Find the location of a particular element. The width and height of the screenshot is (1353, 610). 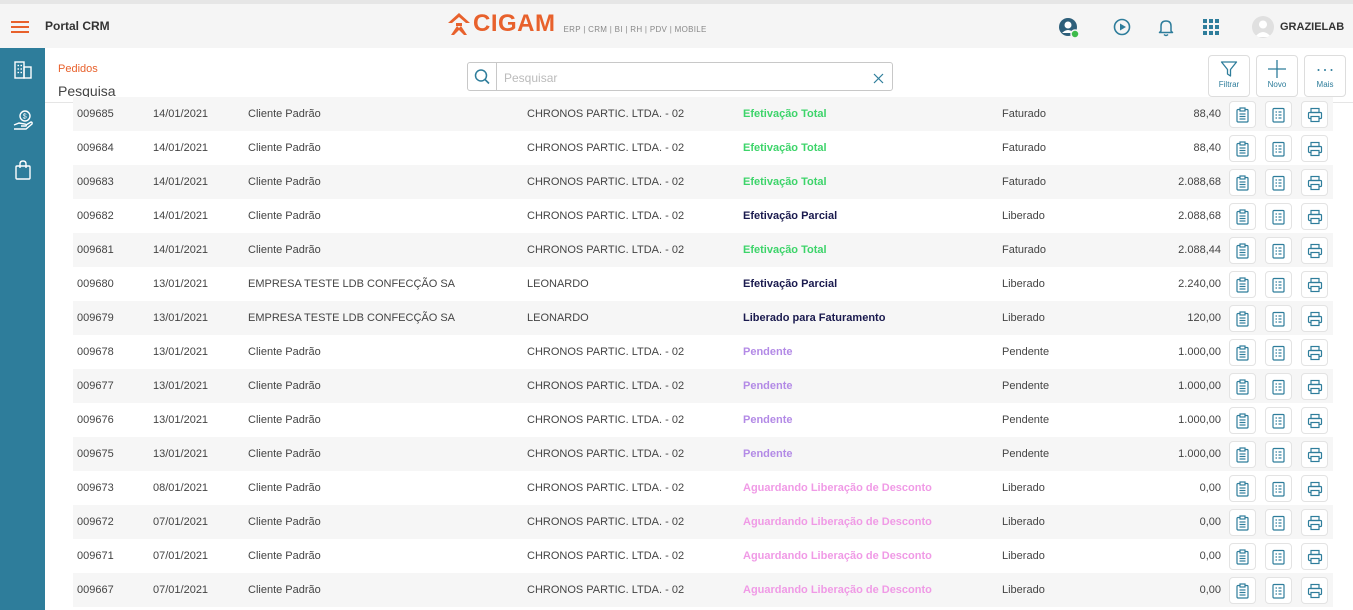

apps-grid-icon is located at coordinates (1211, 27).